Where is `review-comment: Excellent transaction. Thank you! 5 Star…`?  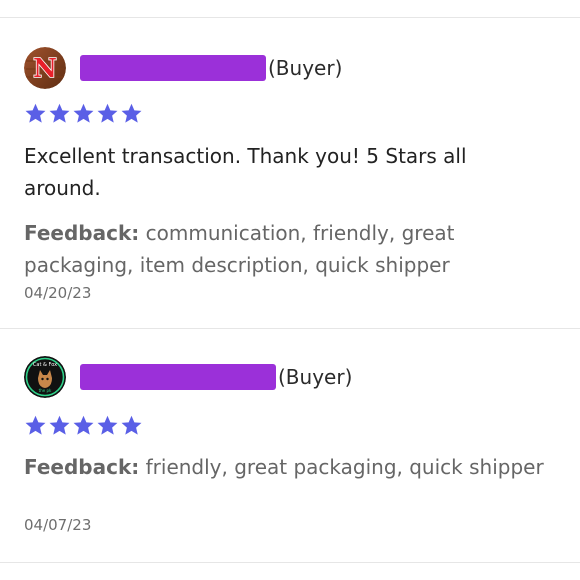 review-comment: Excellent transaction. Thank you! 5 Star… is located at coordinates (245, 172).